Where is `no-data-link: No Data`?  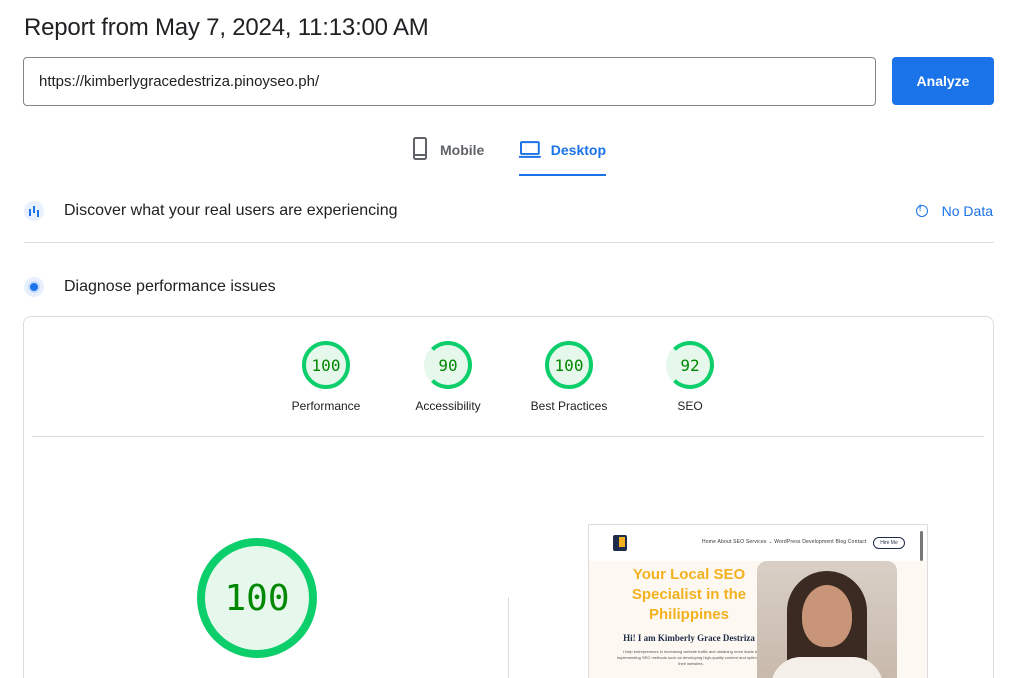
no-data-link: No Data is located at coordinates (954, 211).